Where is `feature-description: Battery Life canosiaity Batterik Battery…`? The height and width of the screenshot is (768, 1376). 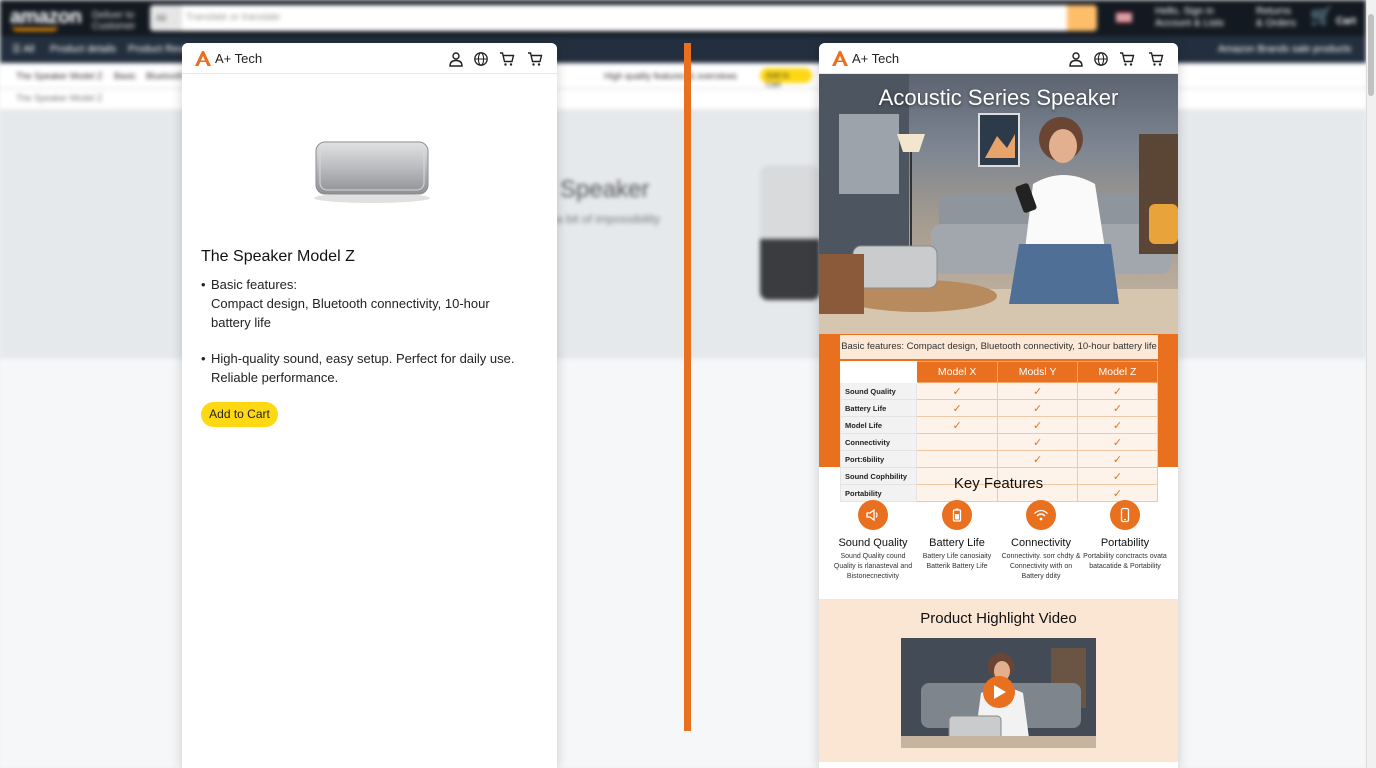
feature-description: Battery Life canosiaity Batterik Battery… is located at coordinates (957, 561).